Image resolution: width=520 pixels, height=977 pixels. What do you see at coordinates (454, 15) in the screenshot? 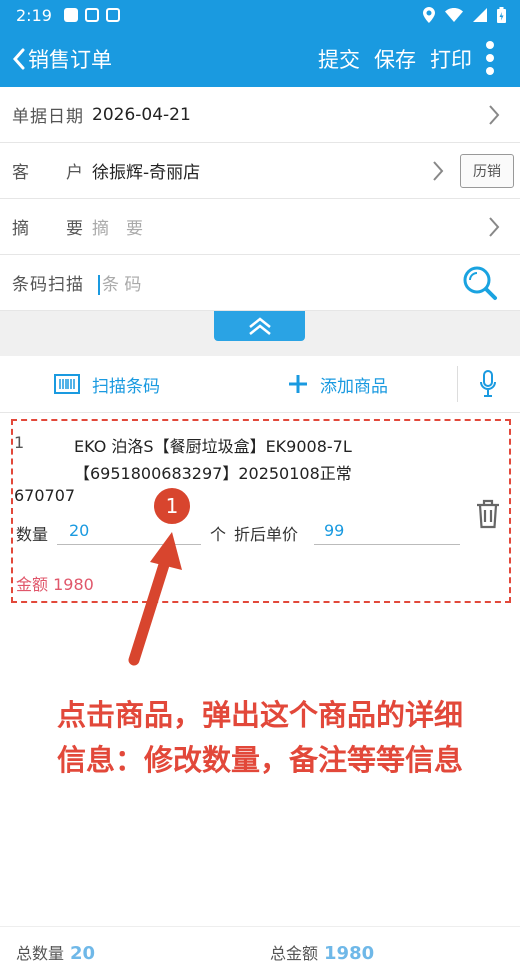
I see `wifi-icon` at bounding box center [454, 15].